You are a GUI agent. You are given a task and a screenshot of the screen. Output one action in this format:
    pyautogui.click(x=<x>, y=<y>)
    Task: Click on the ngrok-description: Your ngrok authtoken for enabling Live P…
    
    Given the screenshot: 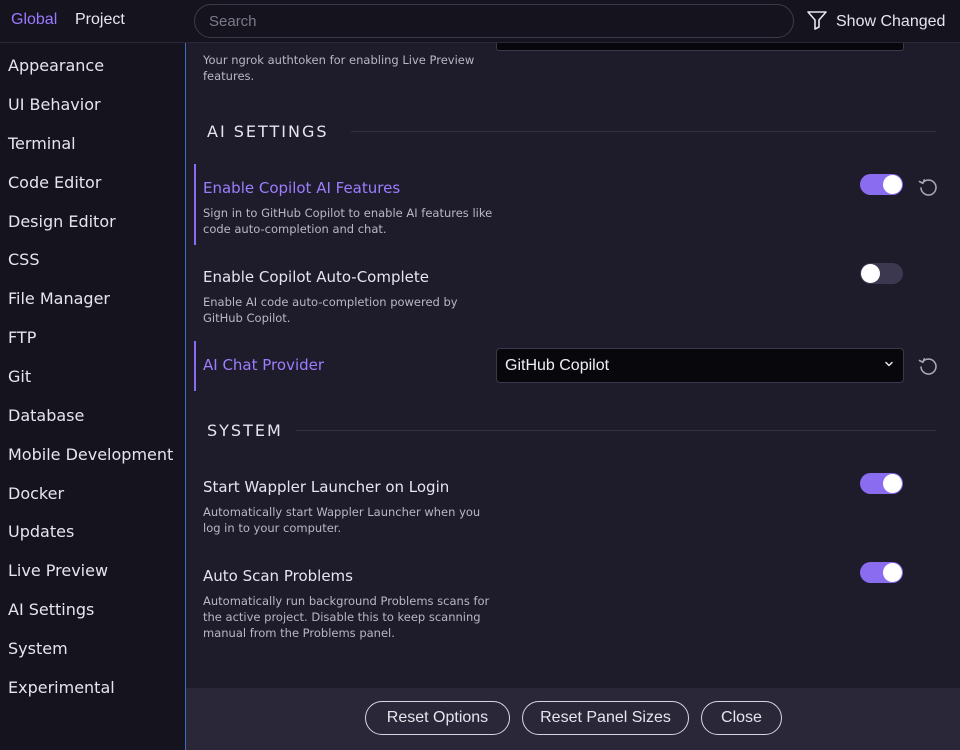 What is the action you would take?
    pyautogui.click(x=339, y=68)
    